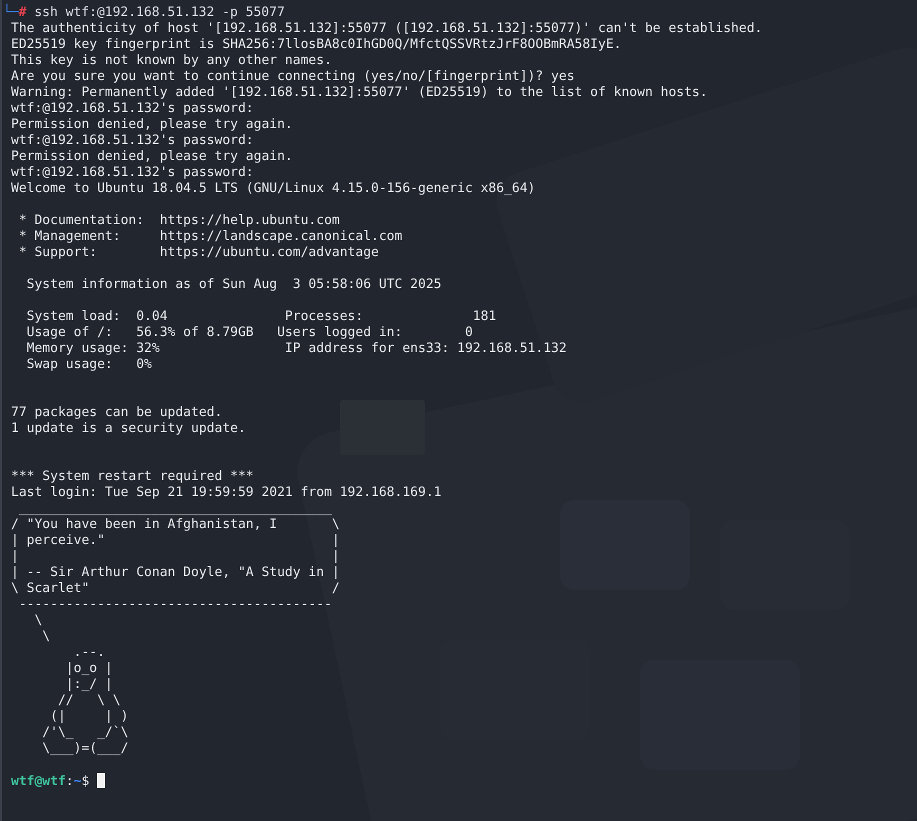 Image resolution: width=917 pixels, height=821 pixels. I want to click on output-line: | -- Sir Arthur Conan Doyle, "A Study in |, so click(176, 573).